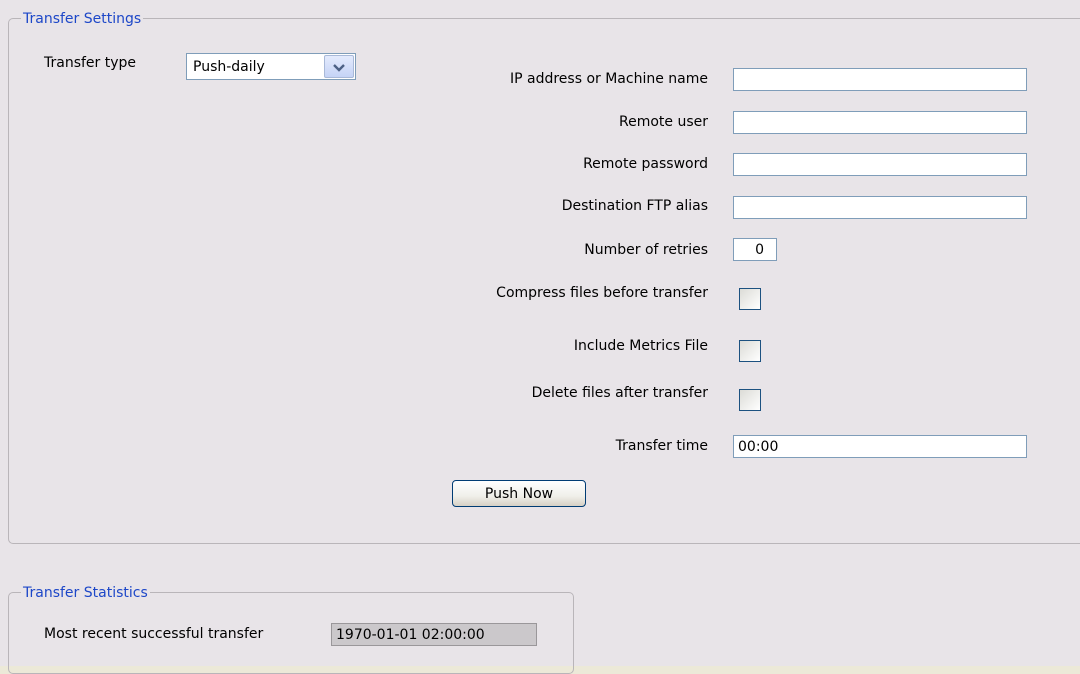 This screenshot has height=674, width=1080. Describe the element at coordinates (880, 122) in the screenshot. I see `remote-user-input` at that location.